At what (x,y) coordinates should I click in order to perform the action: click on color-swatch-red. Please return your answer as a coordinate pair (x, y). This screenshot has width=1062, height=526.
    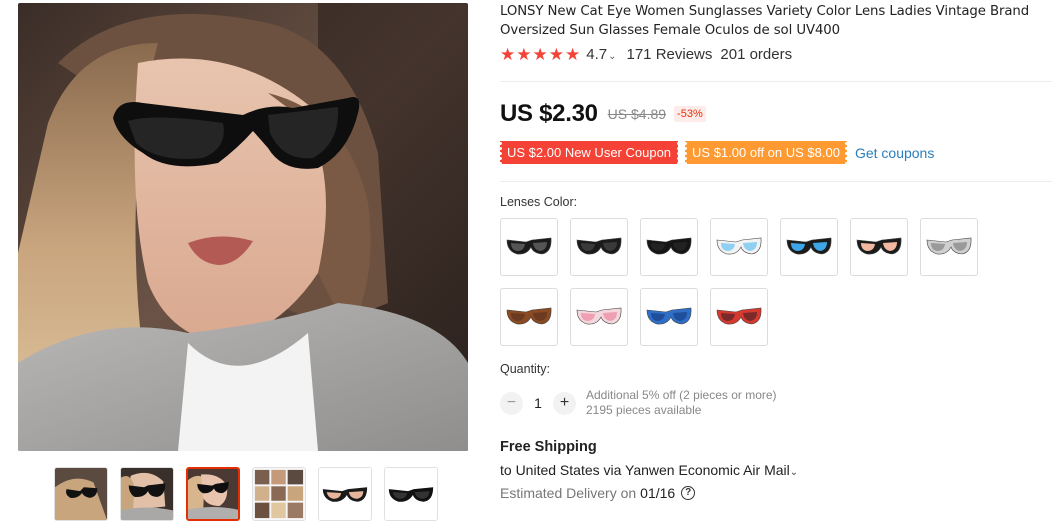
    Looking at the image, I should click on (739, 317).